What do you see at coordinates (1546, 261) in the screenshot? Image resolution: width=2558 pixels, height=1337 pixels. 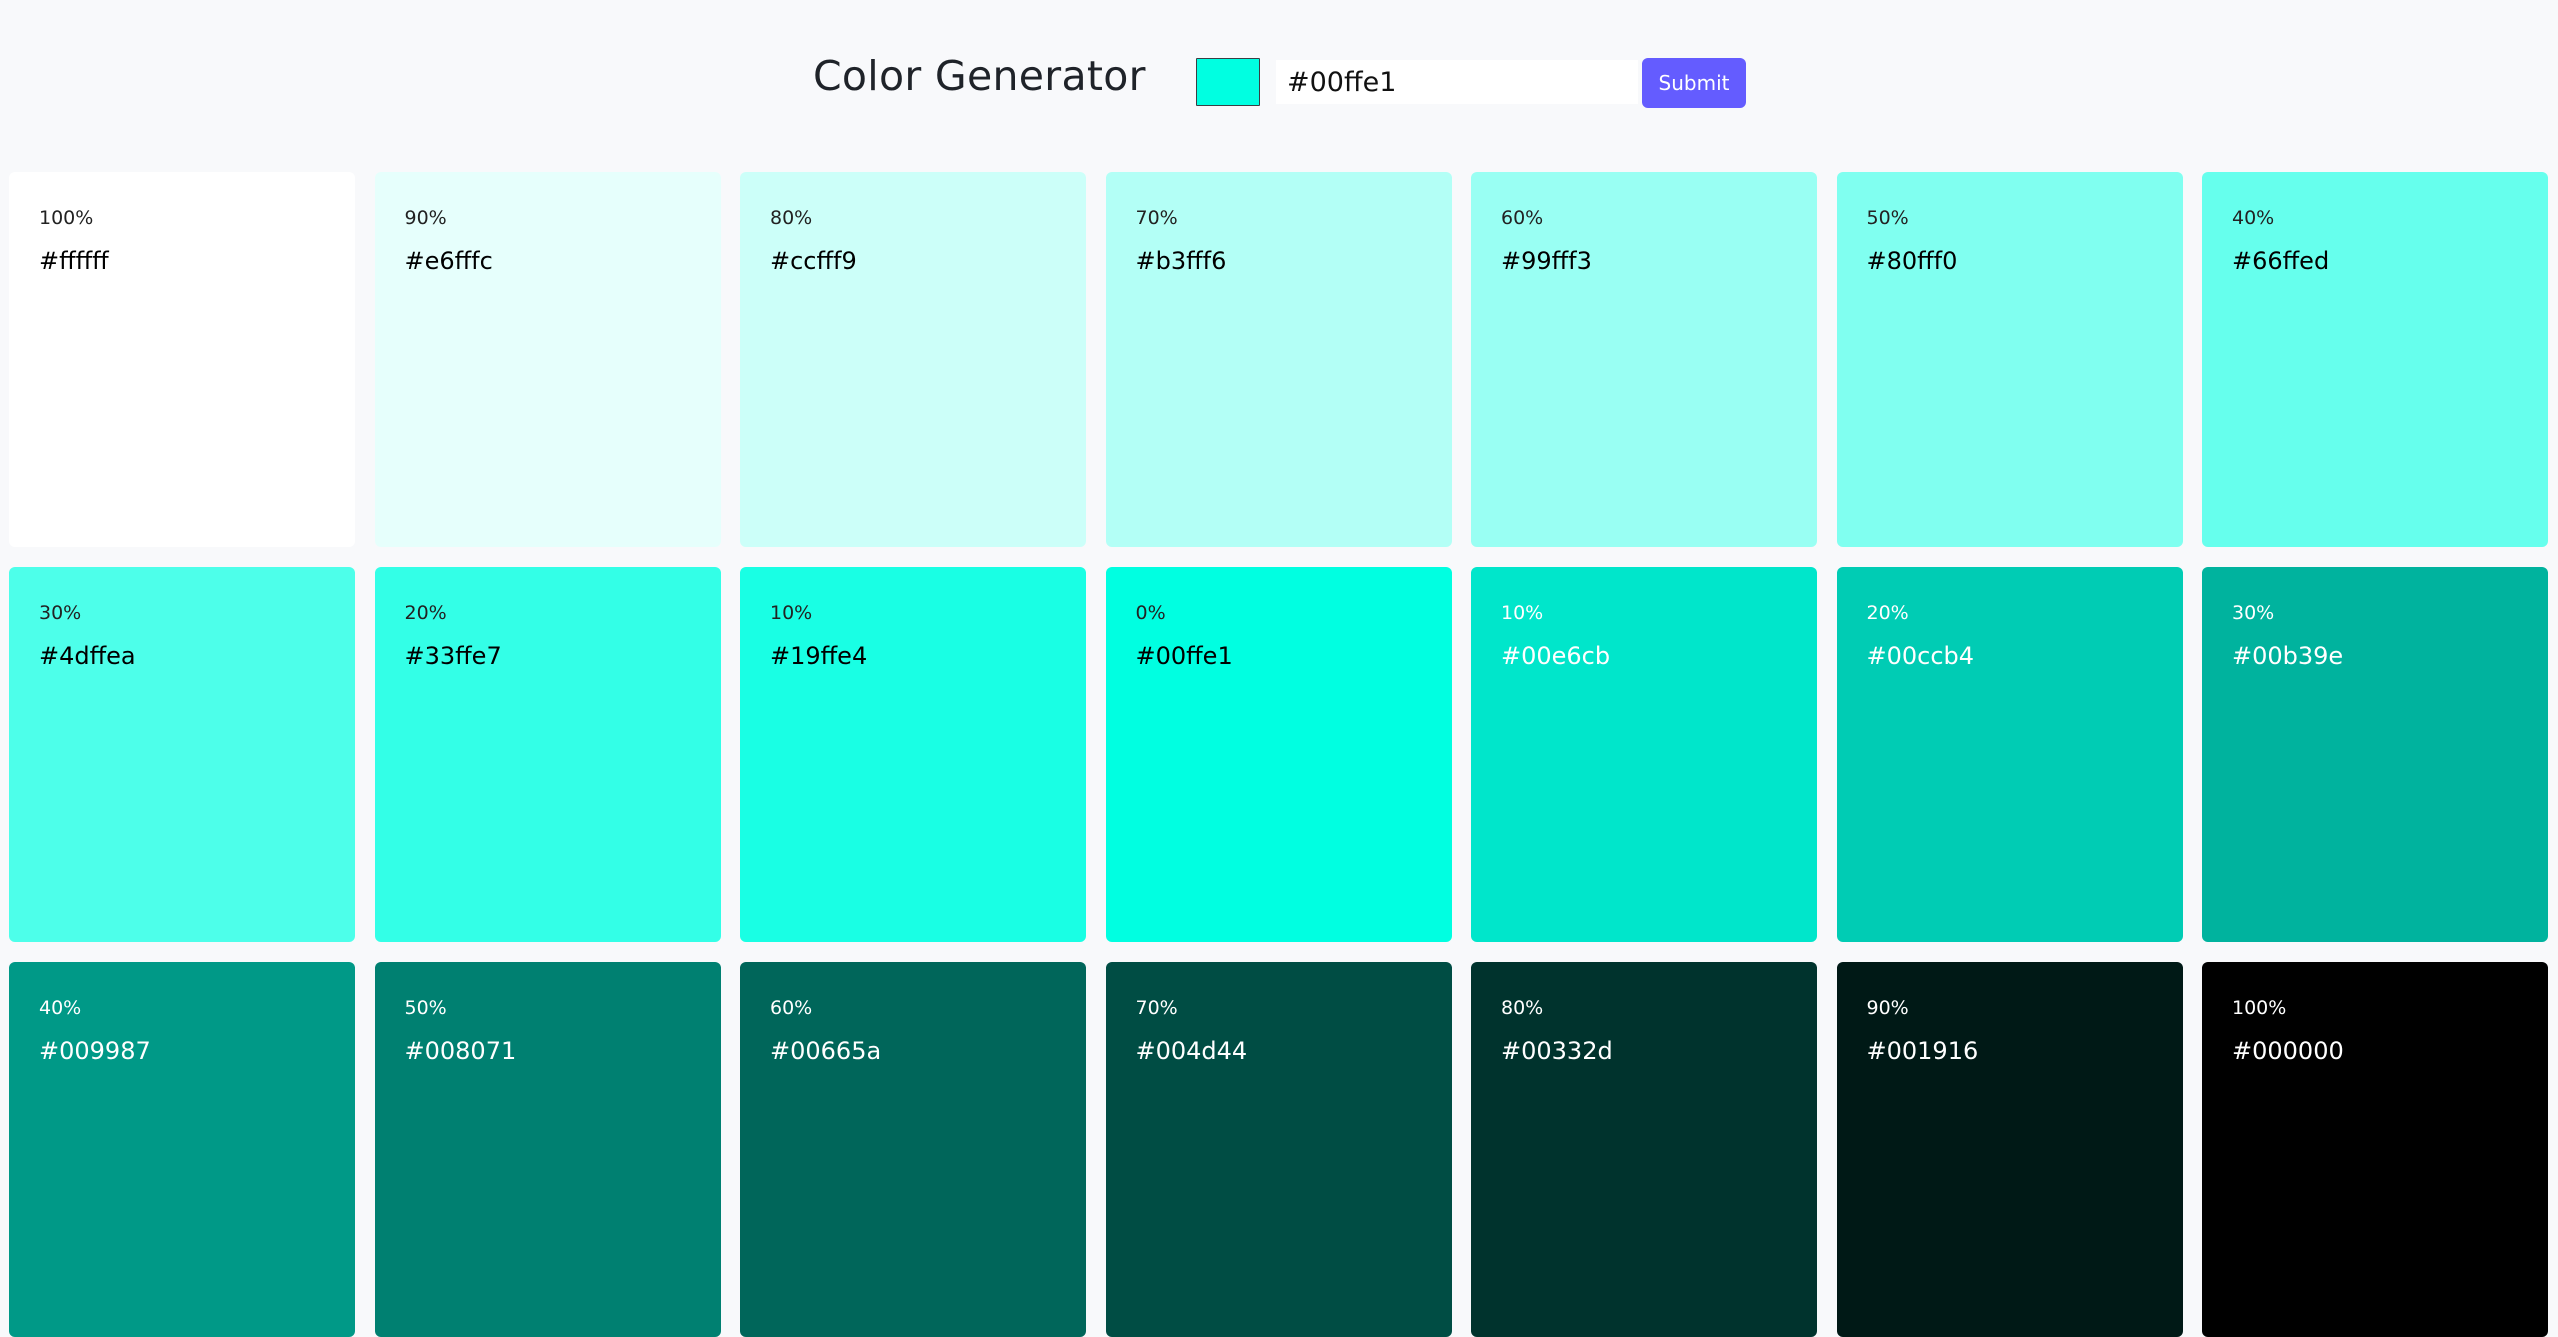 I see `swatch-hex-value: #99fff3` at bounding box center [1546, 261].